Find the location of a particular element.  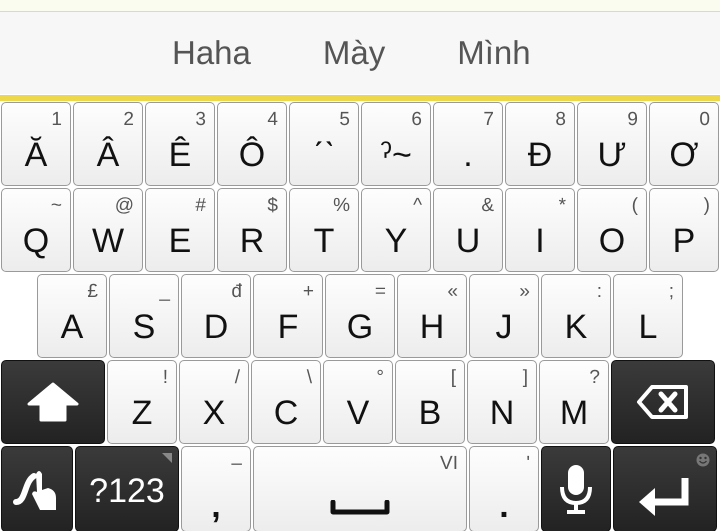

key: ; L is located at coordinates (648, 316).